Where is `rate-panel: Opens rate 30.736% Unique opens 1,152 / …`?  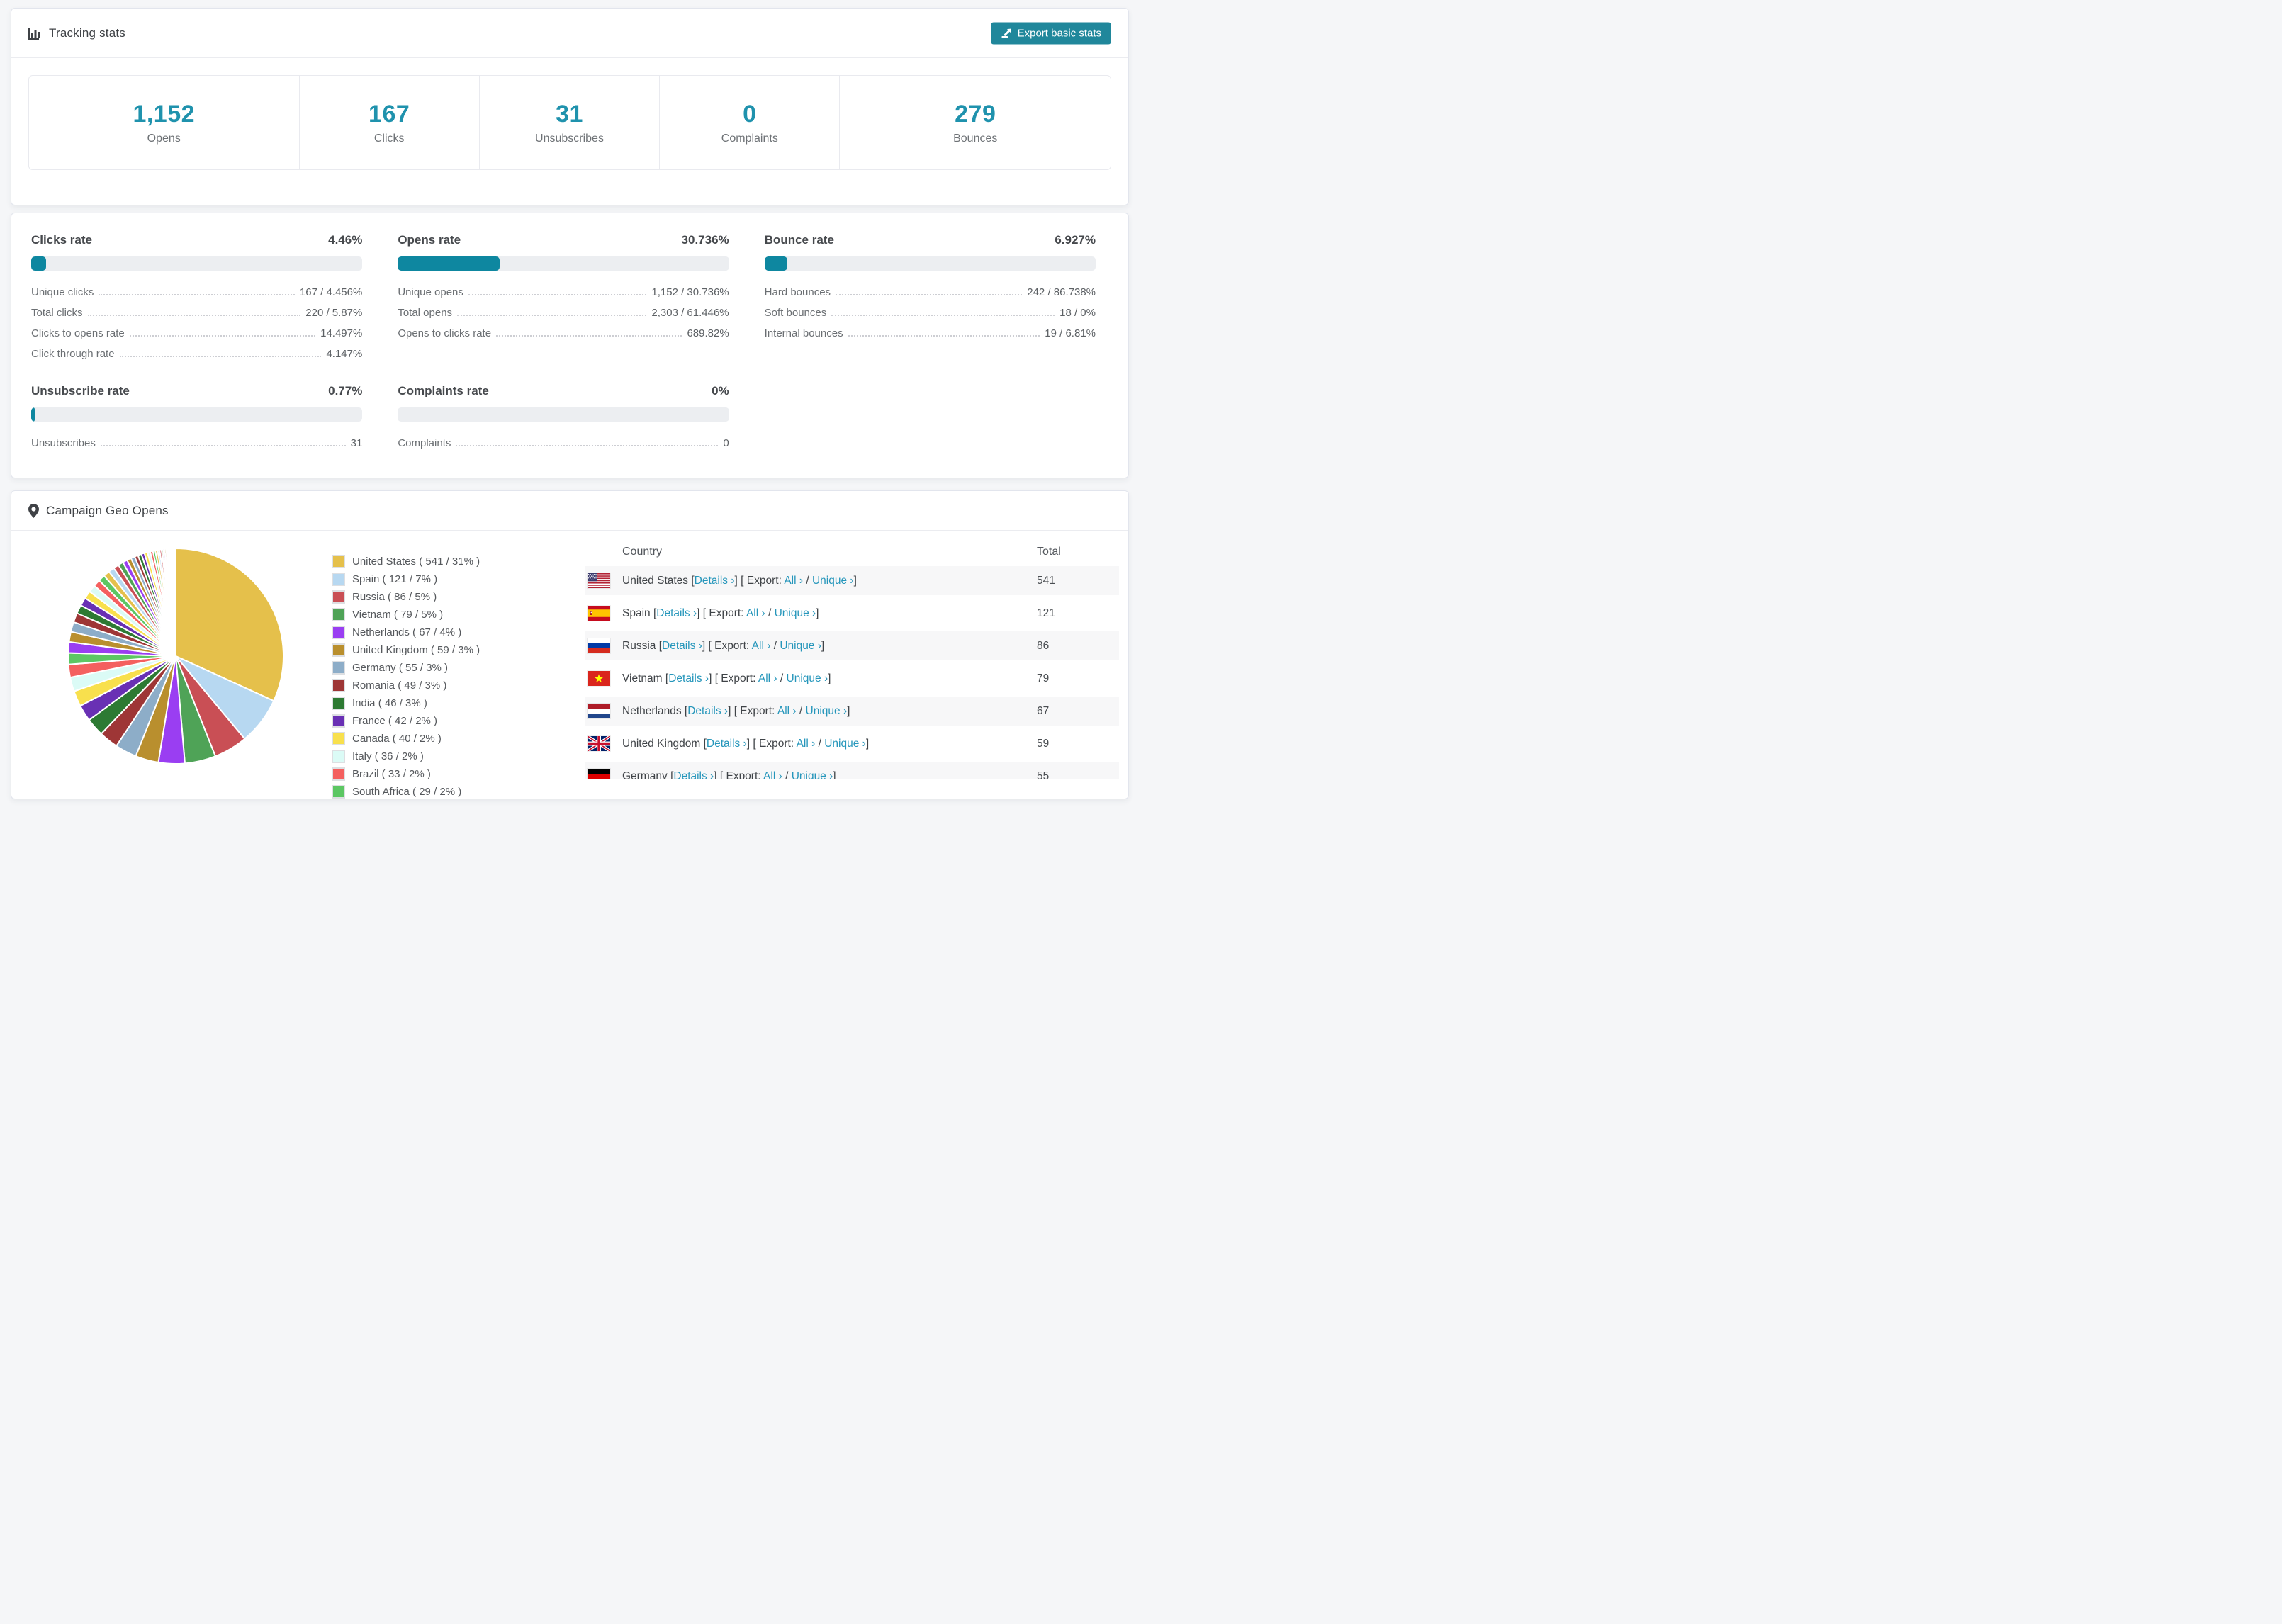 rate-panel: Opens rate 30.736% Unique opens 1,152 / … is located at coordinates (570, 300).